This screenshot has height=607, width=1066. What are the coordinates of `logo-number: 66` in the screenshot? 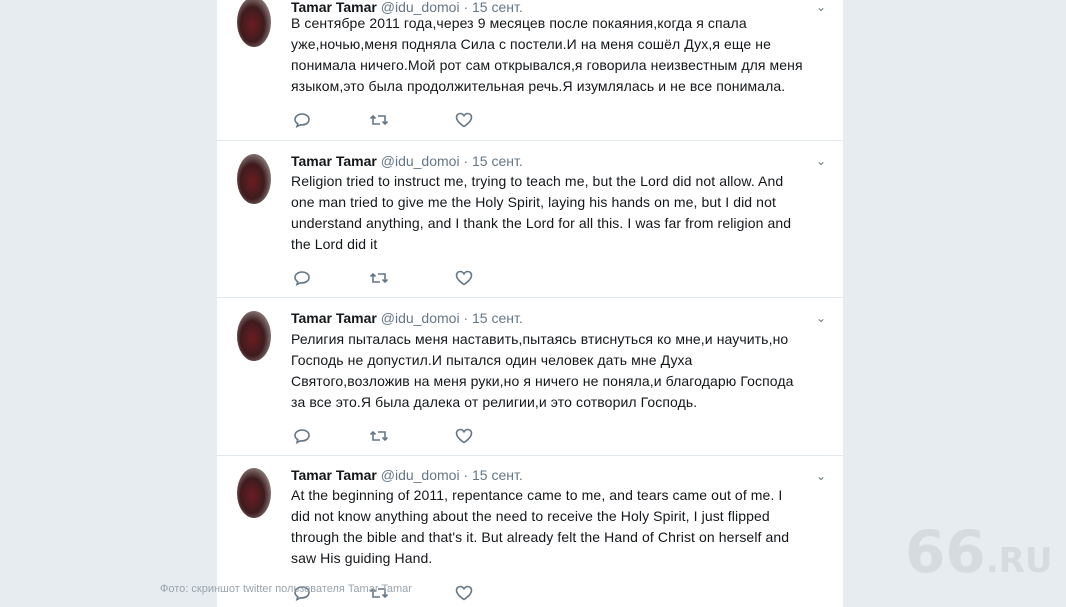 It's located at (945, 552).